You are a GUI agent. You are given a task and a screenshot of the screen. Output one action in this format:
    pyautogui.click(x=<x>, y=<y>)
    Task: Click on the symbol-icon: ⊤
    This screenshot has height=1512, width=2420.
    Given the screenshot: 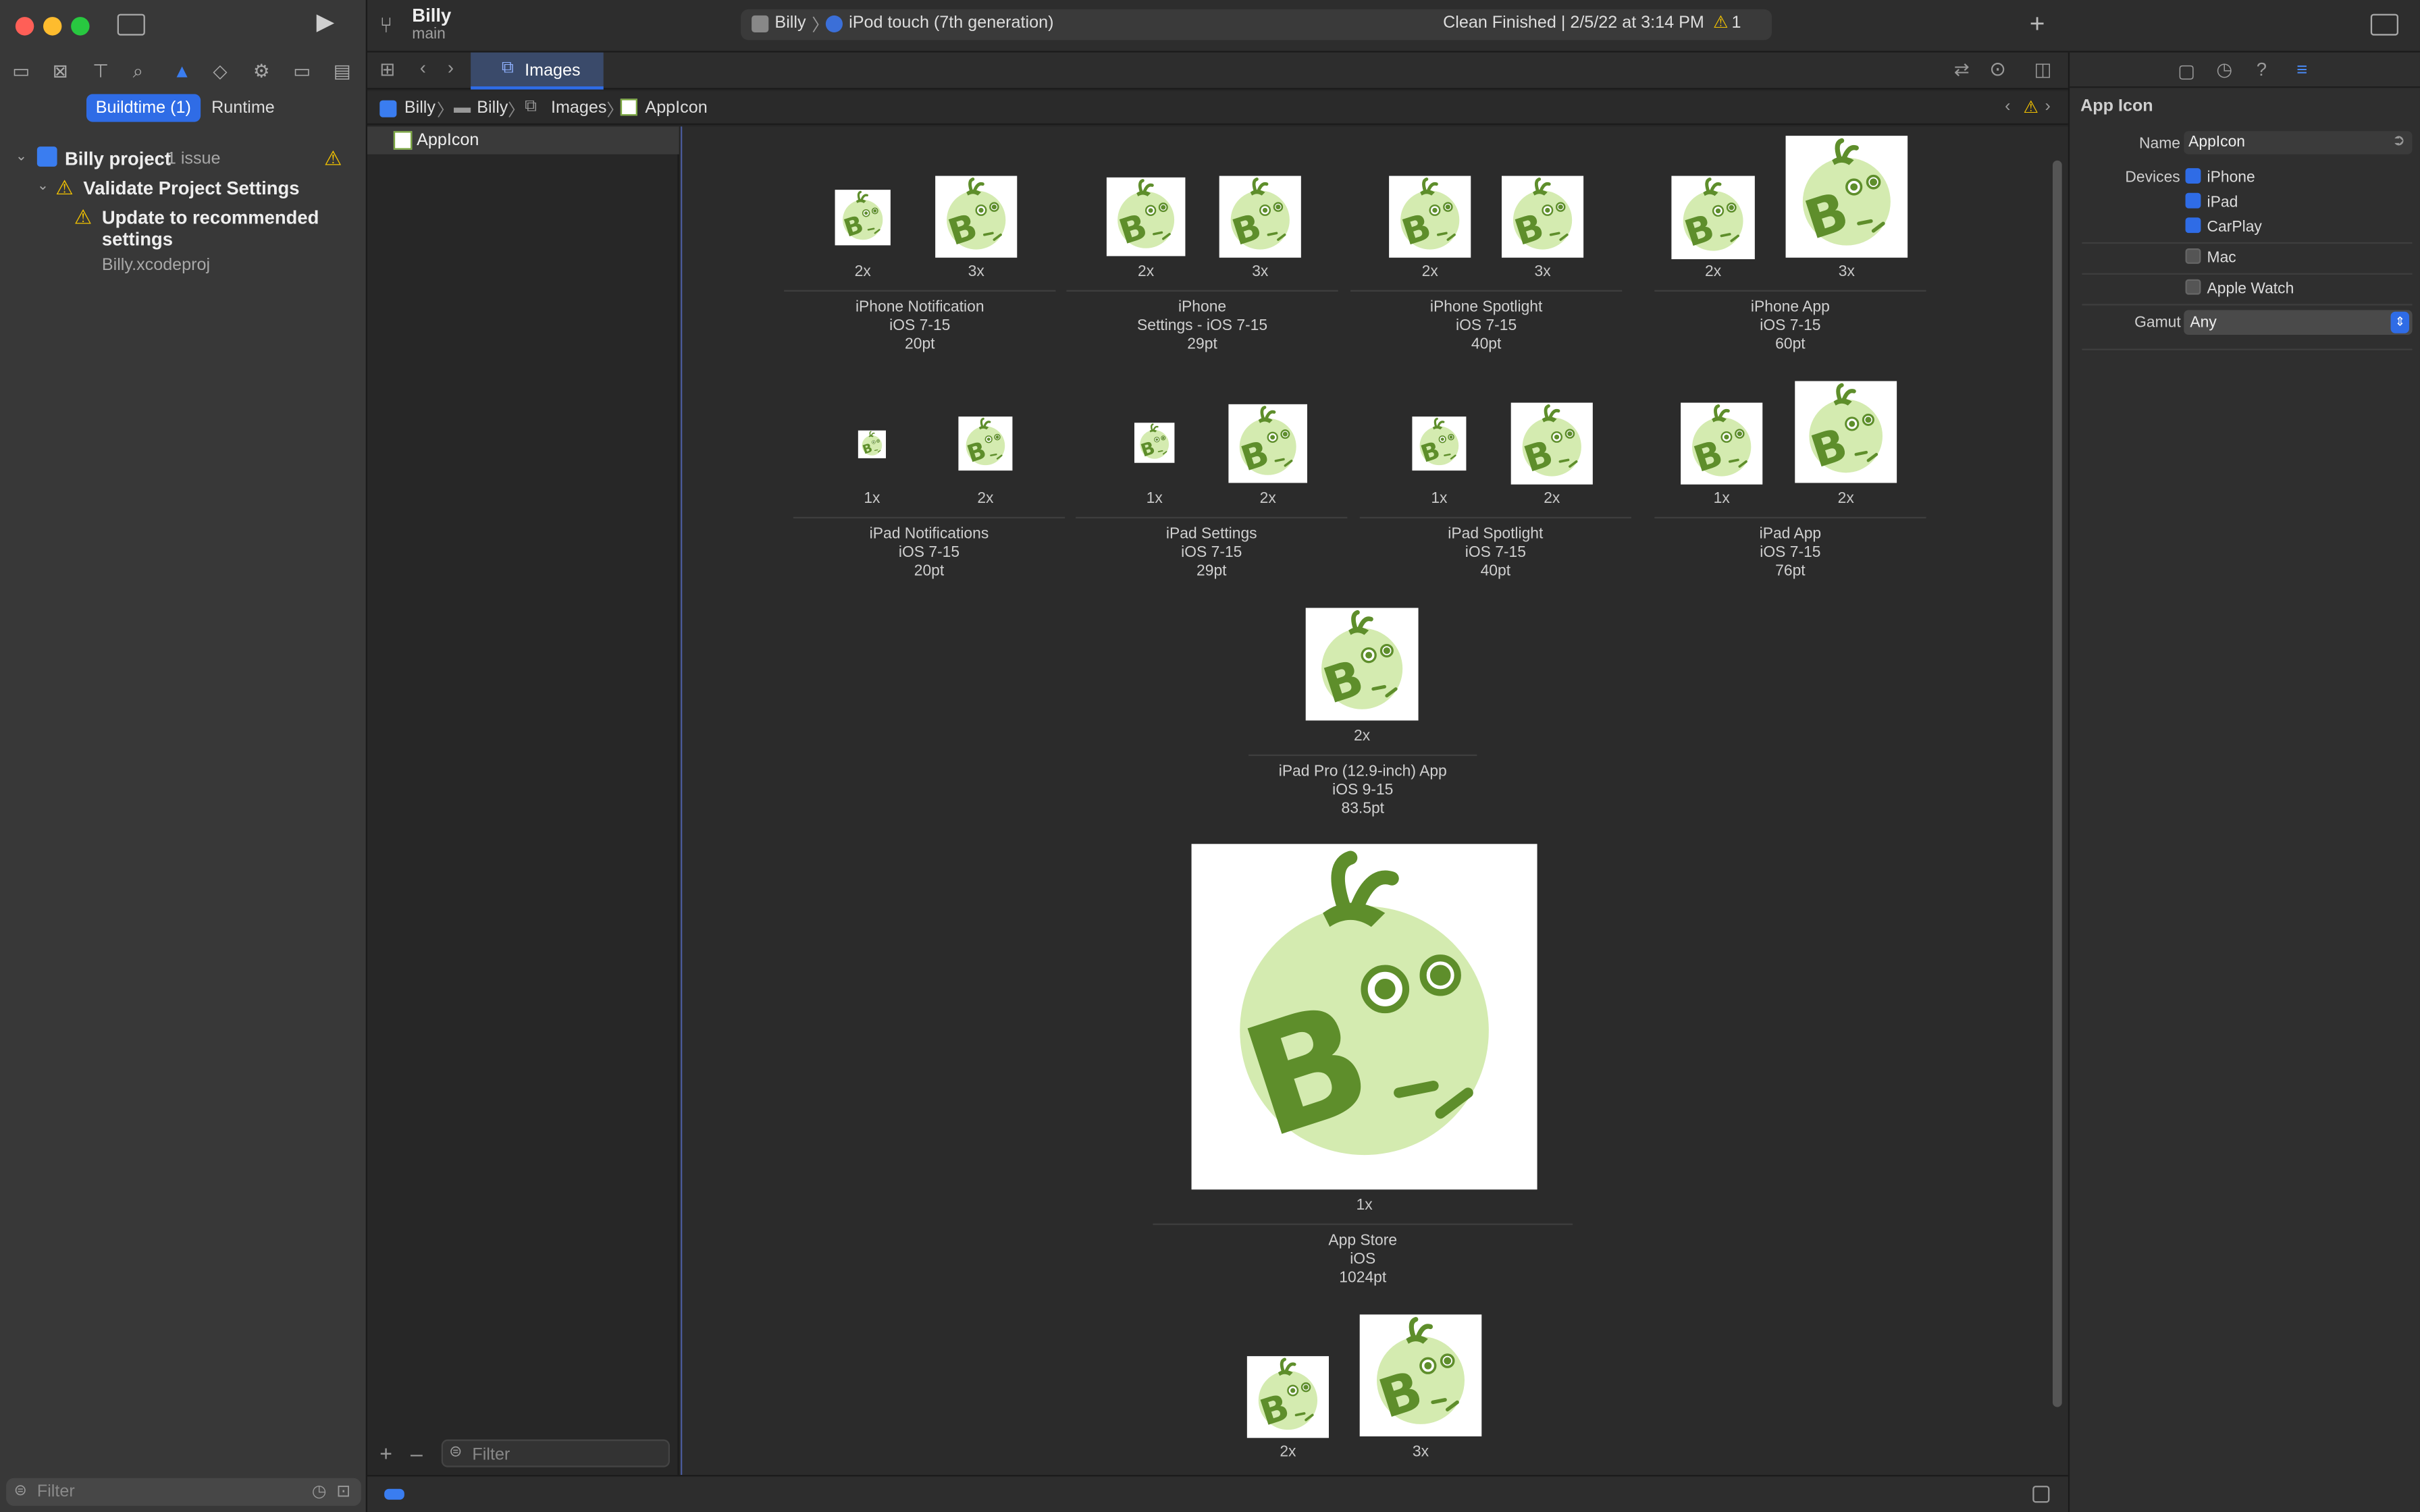 What is the action you would take?
    pyautogui.click(x=101, y=71)
    